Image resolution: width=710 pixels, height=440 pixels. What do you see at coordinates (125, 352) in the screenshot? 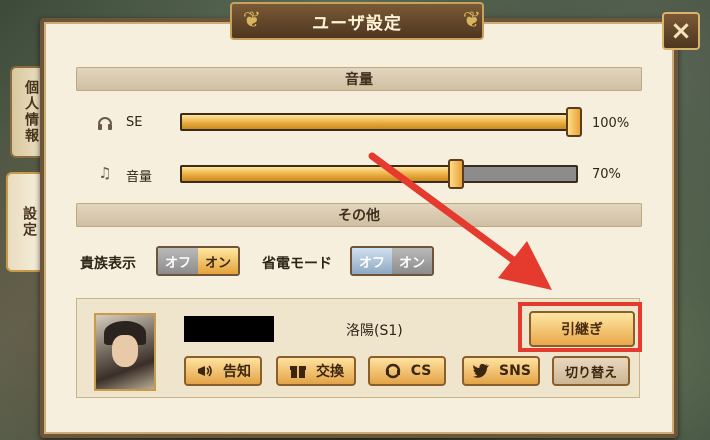
I see `avatar` at bounding box center [125, 352].